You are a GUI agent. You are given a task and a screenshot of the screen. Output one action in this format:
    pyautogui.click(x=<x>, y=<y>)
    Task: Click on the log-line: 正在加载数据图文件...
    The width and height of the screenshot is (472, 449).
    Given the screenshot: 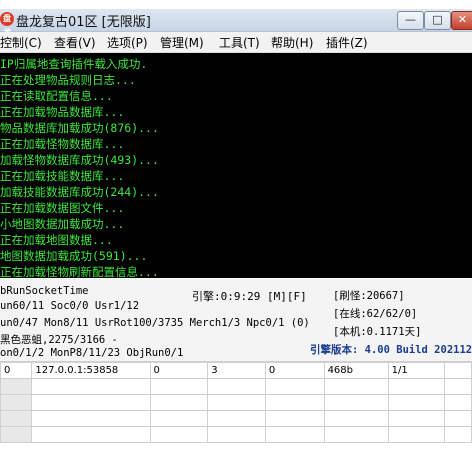 What is the action you would take?
    pyautogui.click(x=62, y=208)
    